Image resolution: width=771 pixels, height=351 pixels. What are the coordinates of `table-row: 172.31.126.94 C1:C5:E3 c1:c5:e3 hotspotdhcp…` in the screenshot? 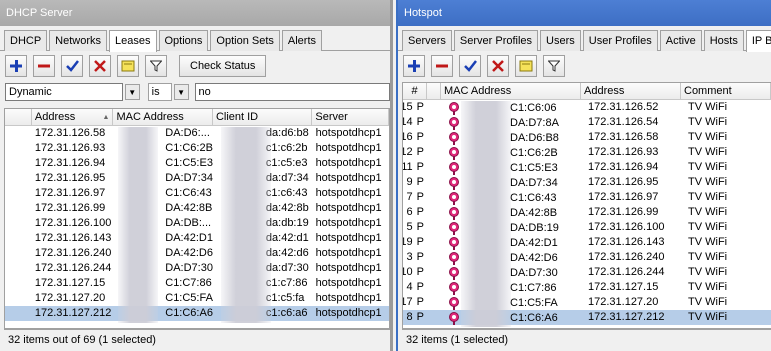 It's located at (197, 163).